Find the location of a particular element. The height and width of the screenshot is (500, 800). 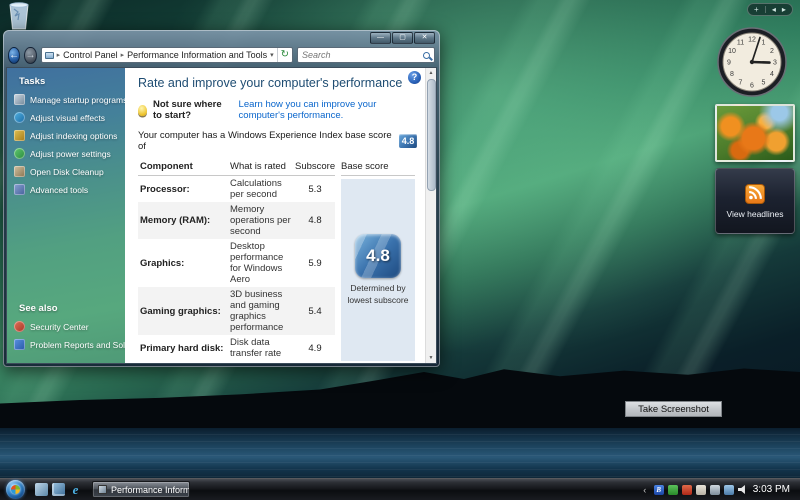

divider is located at coordinates (765, 9).